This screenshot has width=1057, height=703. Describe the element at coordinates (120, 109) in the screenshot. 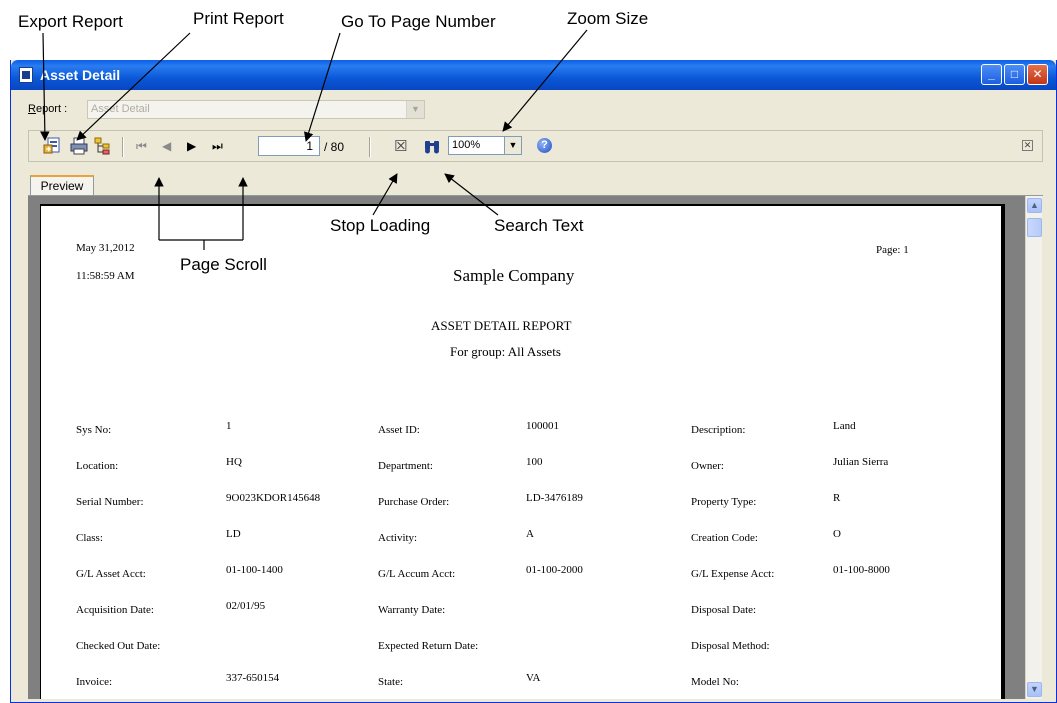

I see `report-select-value: Asset Detail` at that location.